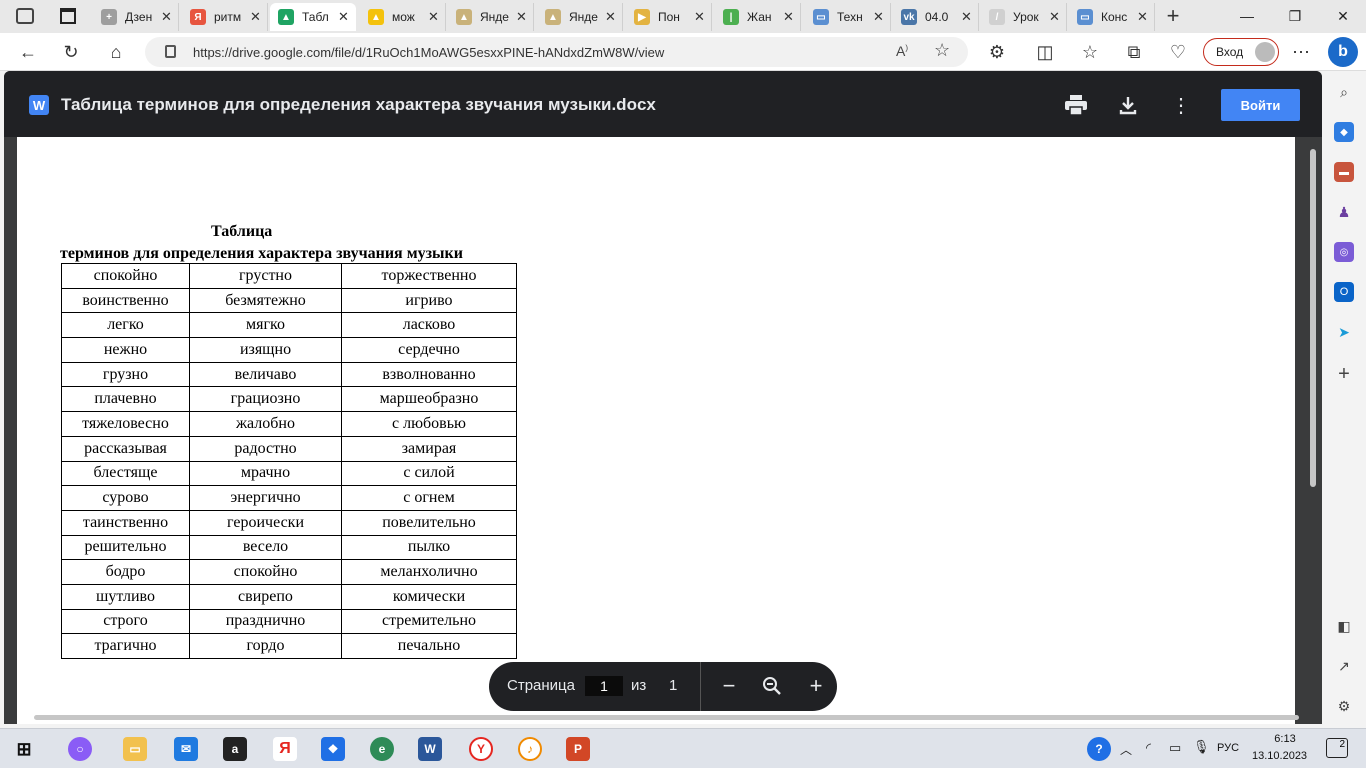 This screenshot has height=768, width=1366. Describe the element at coordinates (116, 52) in the screenshot. I see `home-button: ⌂` at that location.